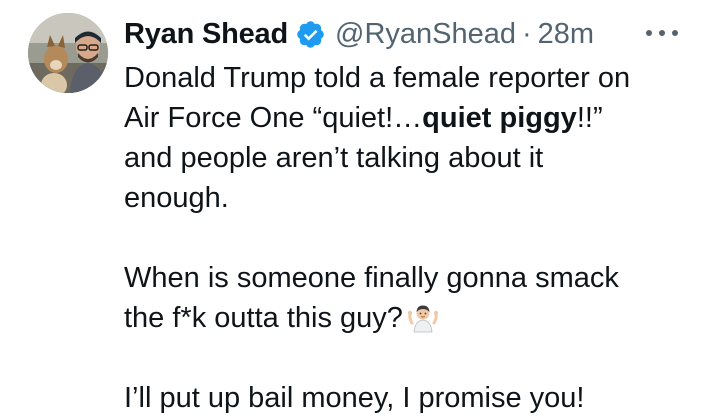  What do you see at coordinates (662, 33) in the screenshot?
I see `more-options-icon` at bounding box center [662, 33].